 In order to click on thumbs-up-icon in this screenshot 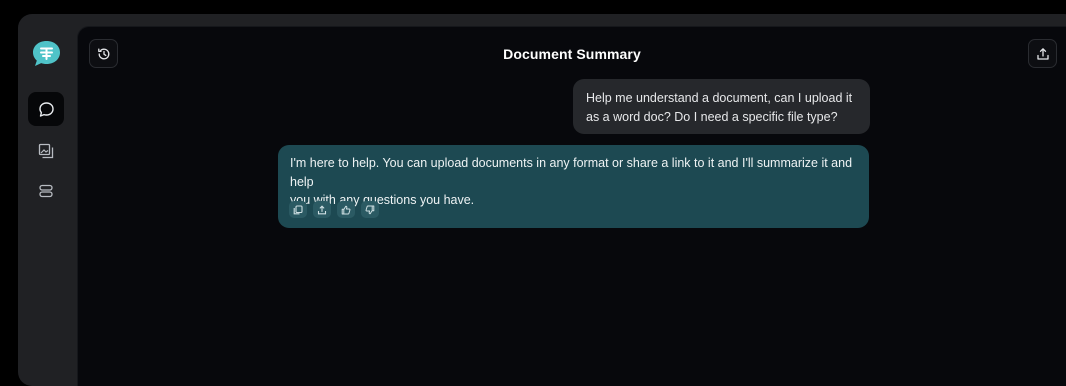, I will do `click(346, 209)`.